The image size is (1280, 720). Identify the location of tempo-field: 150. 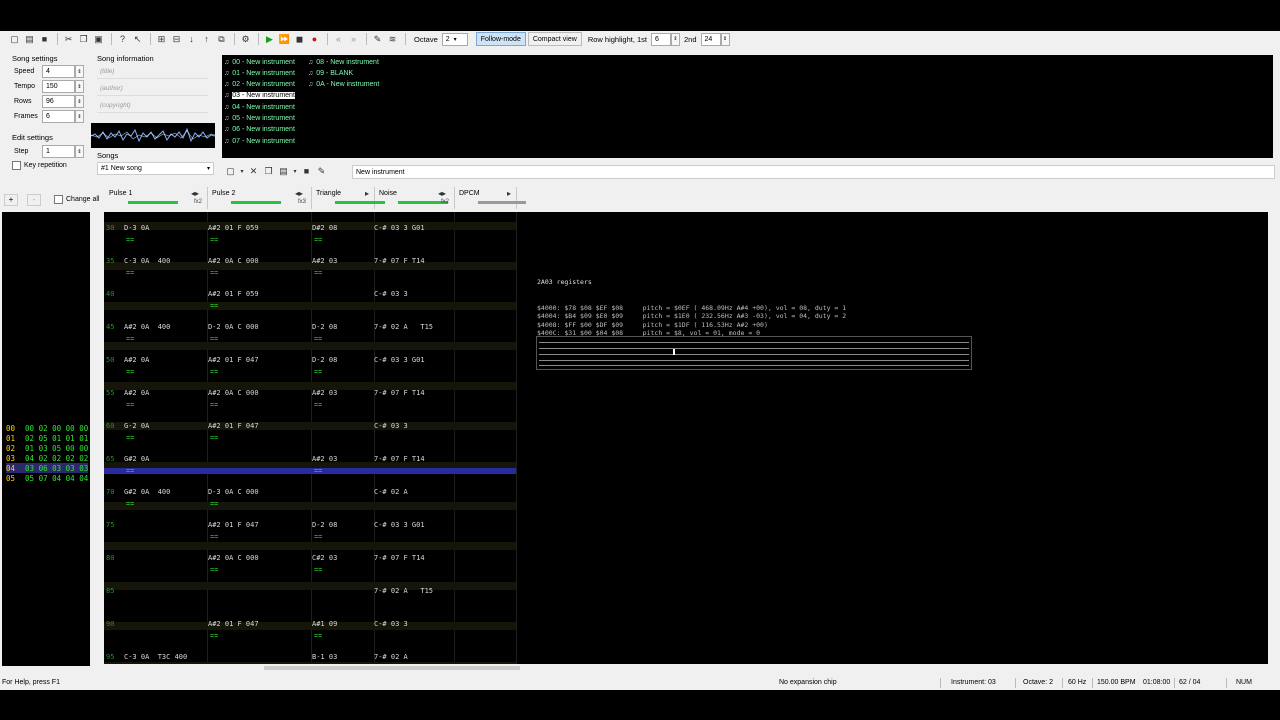
(58, 86).